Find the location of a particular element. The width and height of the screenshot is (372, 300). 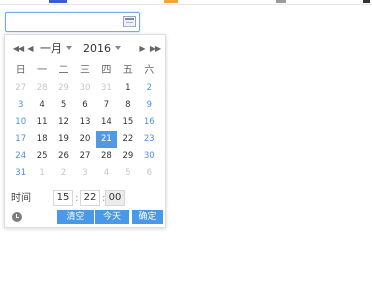

today-button: 今天 is located at coordinates (112, 217).